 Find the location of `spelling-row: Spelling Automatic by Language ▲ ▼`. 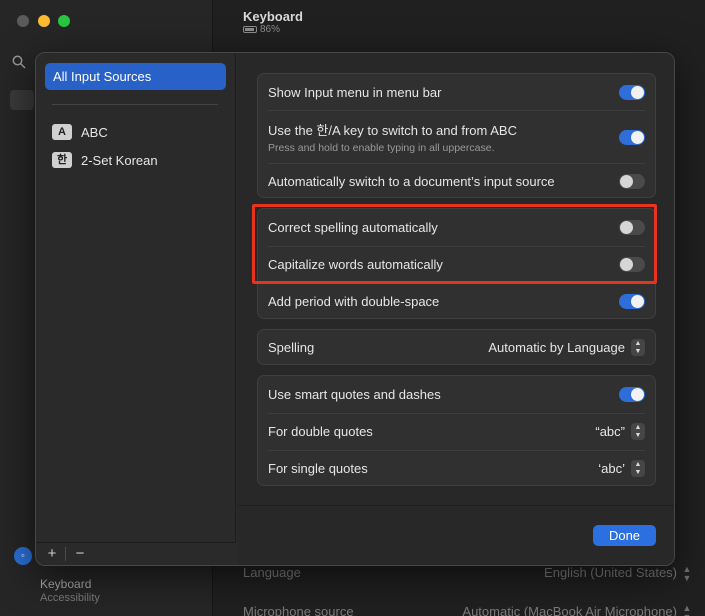

spelling-row: Spelling Automatic by Language ▲ ▼ is located at coordinates (456, 347).